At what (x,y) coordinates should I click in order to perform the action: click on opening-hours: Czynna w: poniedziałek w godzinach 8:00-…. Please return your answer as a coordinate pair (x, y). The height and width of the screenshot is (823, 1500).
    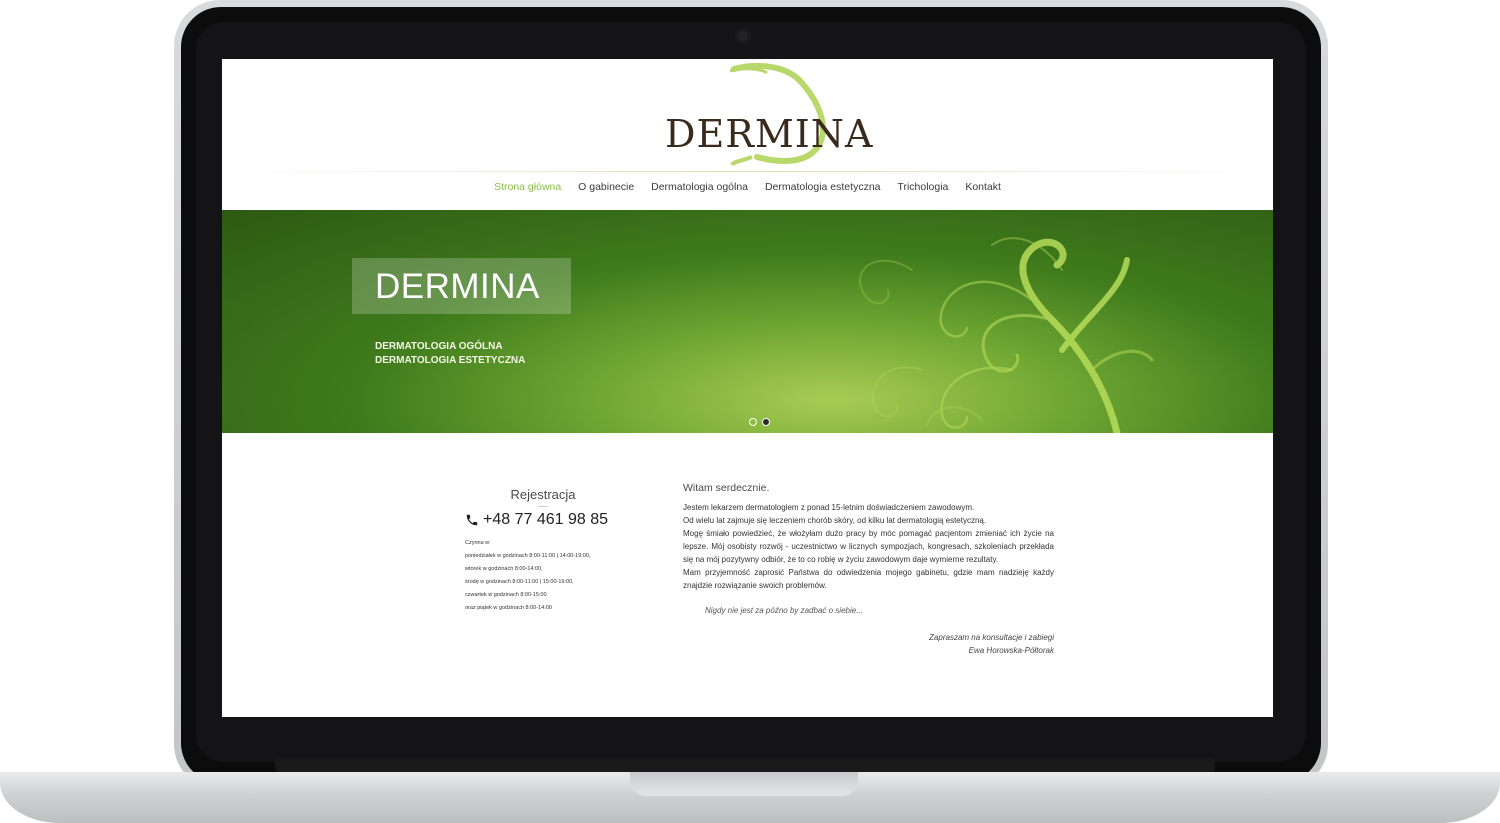
    Looking at the image, I should click on (543, 576).